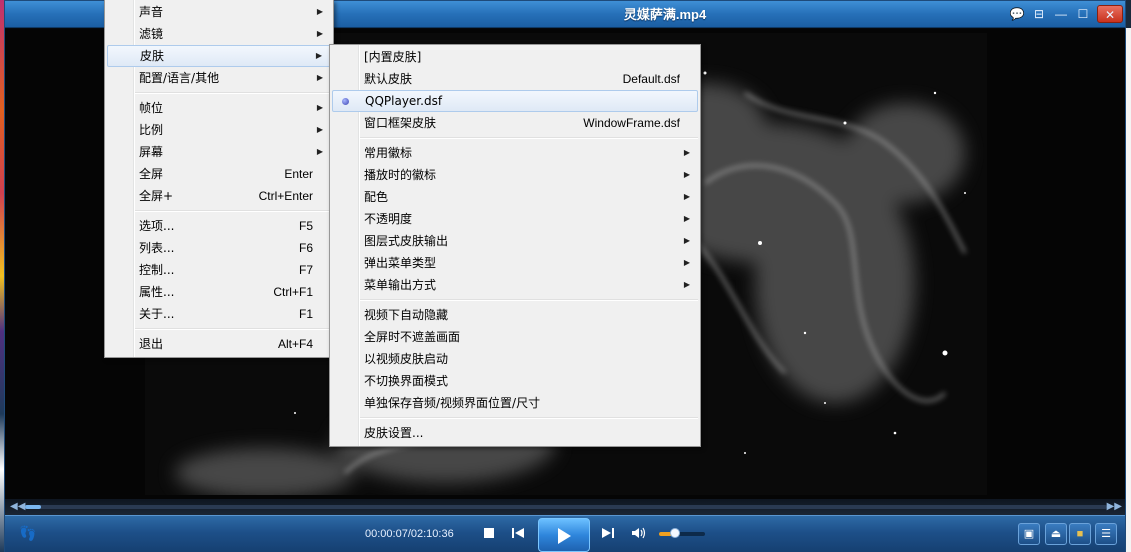 The height and width of the screenshot is (552, 1131). I want to click on menu-item-shortcut: WindowFrame.dsf, so click(631, 123).